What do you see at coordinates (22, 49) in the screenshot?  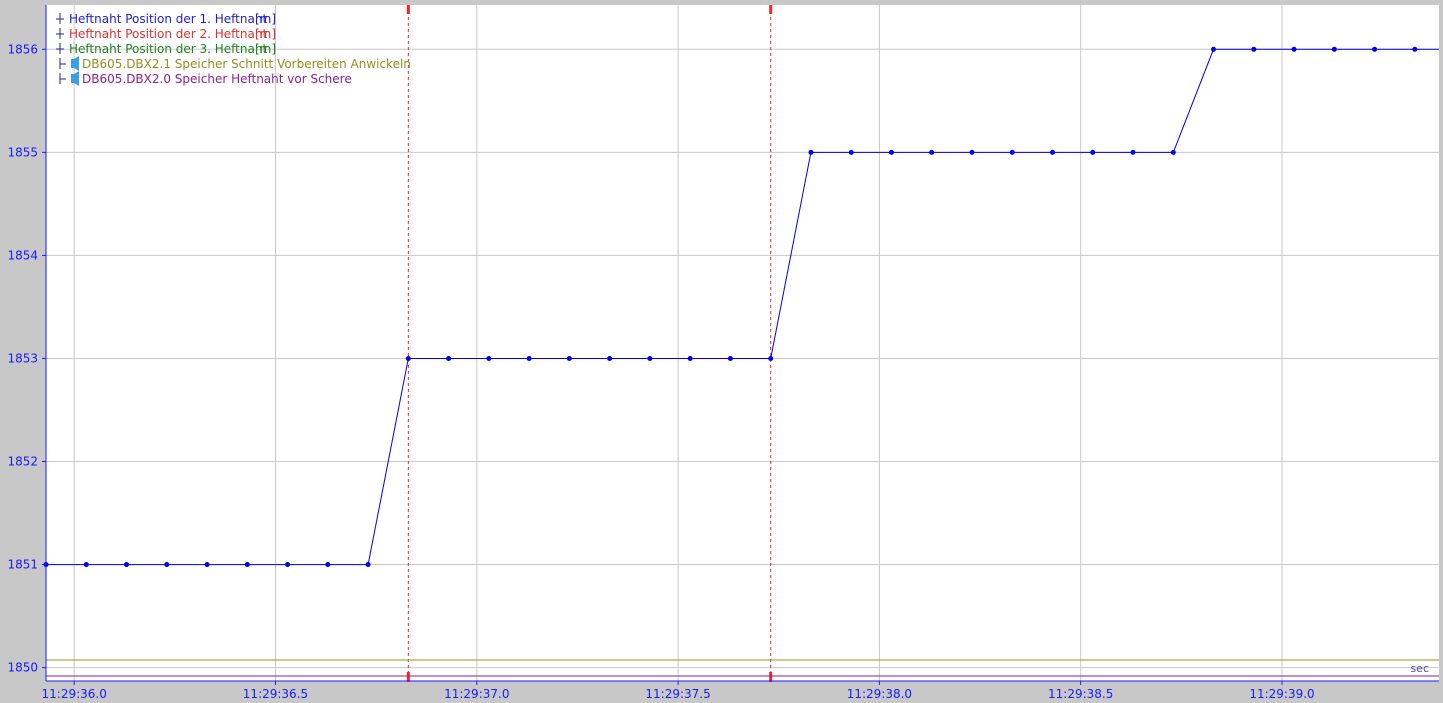 I see `y-tick-label: 1856` at bounding box center [22, 49].